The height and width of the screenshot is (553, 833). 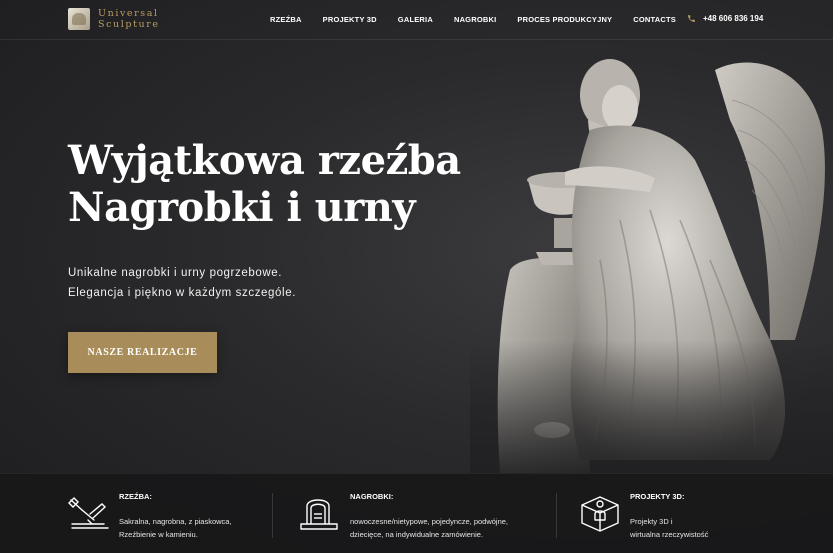 What do you see at coordinates (651, 521) in the screenshot?
I see `feature-desc-line-1: Projekty 3D i` at bounding box center [651, 521].